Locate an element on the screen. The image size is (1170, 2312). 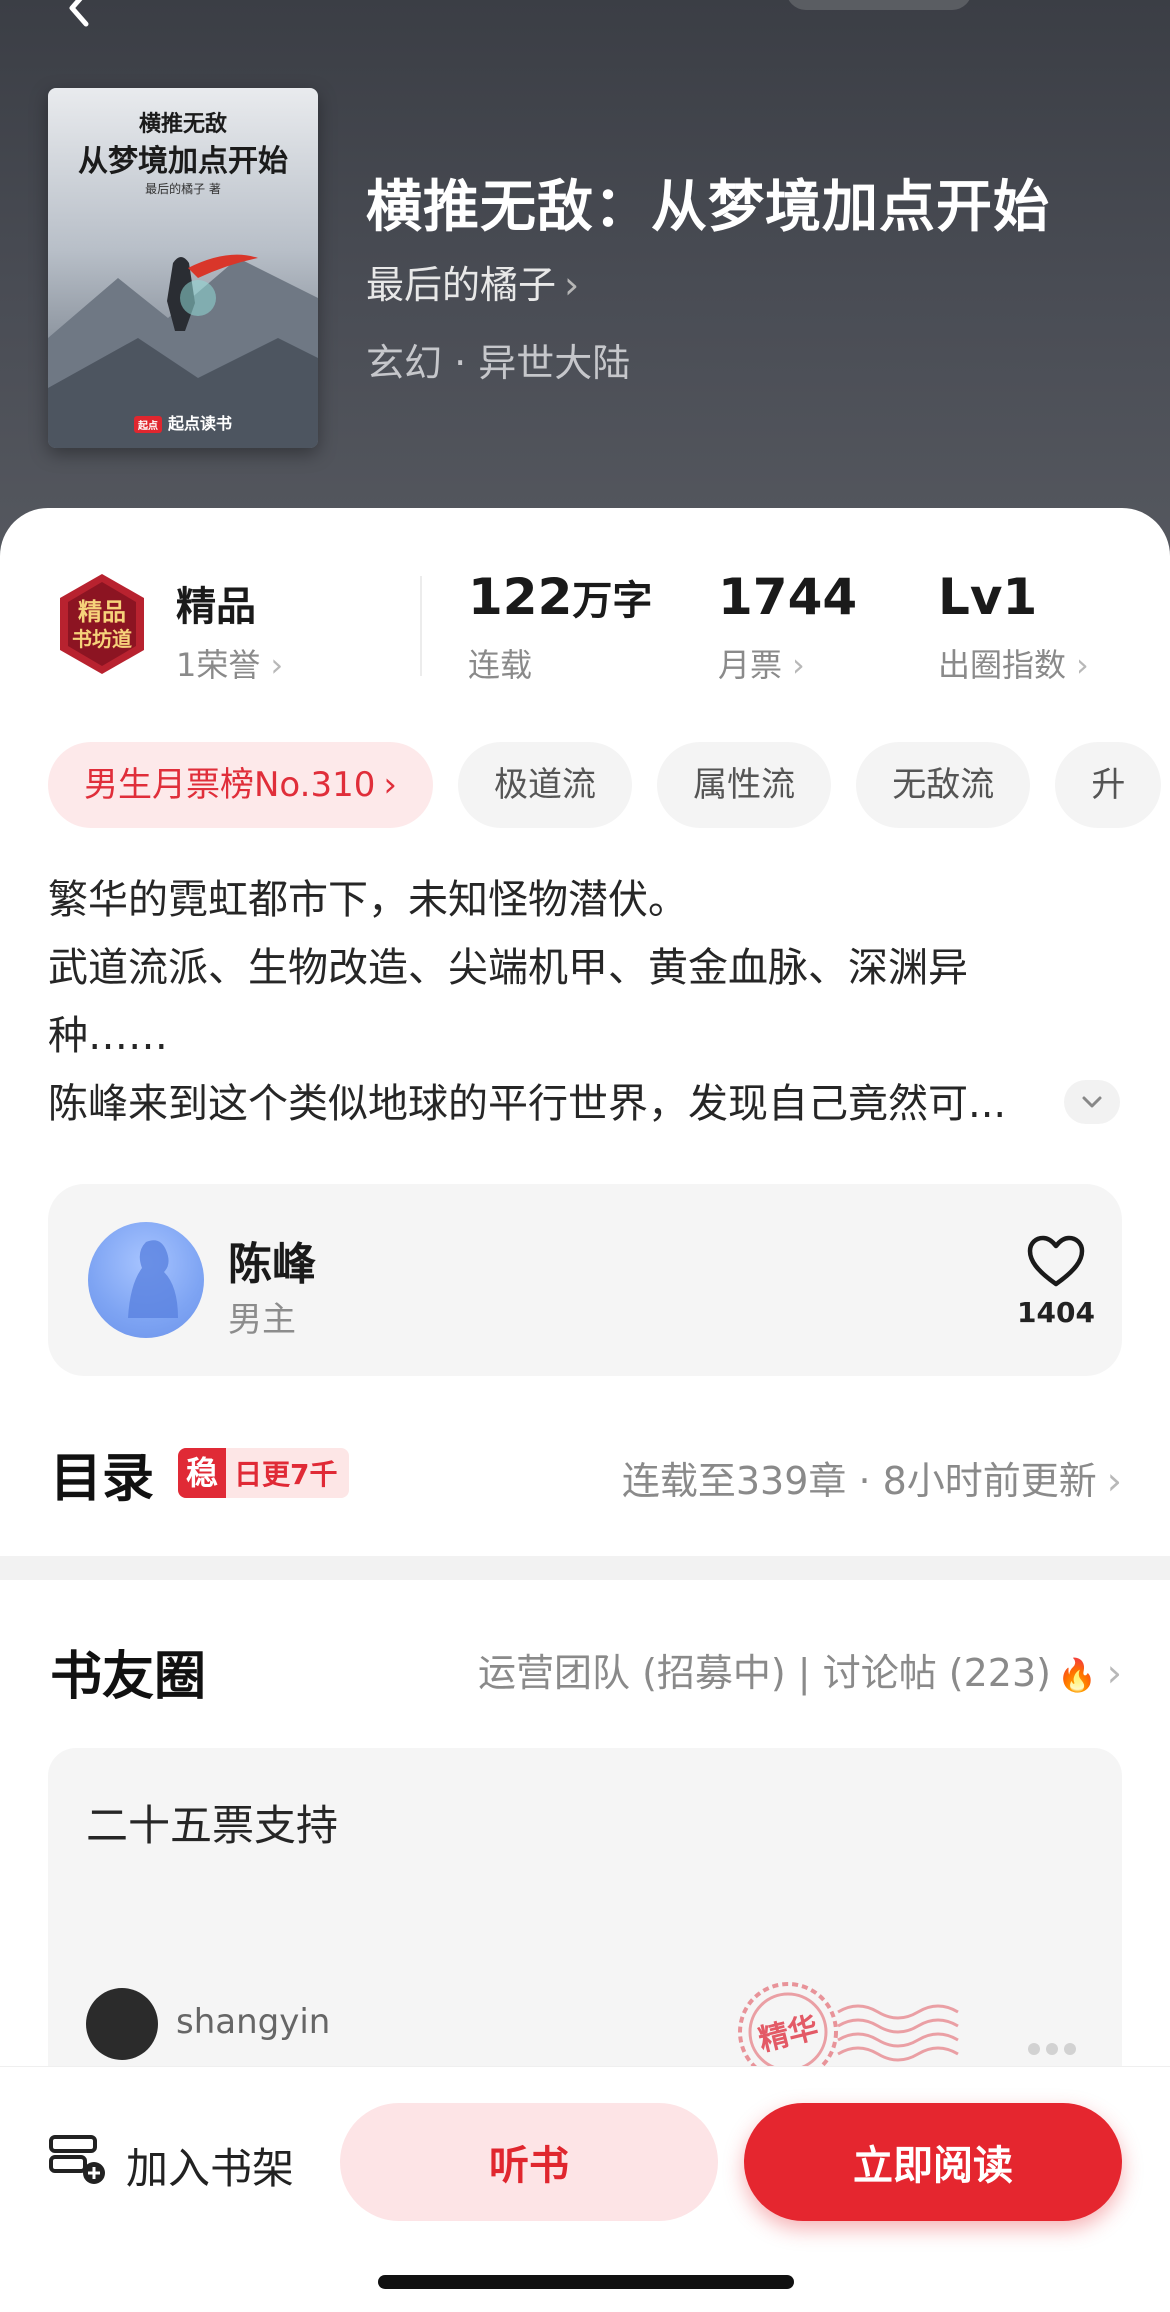
cover-brand: 起点 起点读书 is located at coordinates (183, 422).